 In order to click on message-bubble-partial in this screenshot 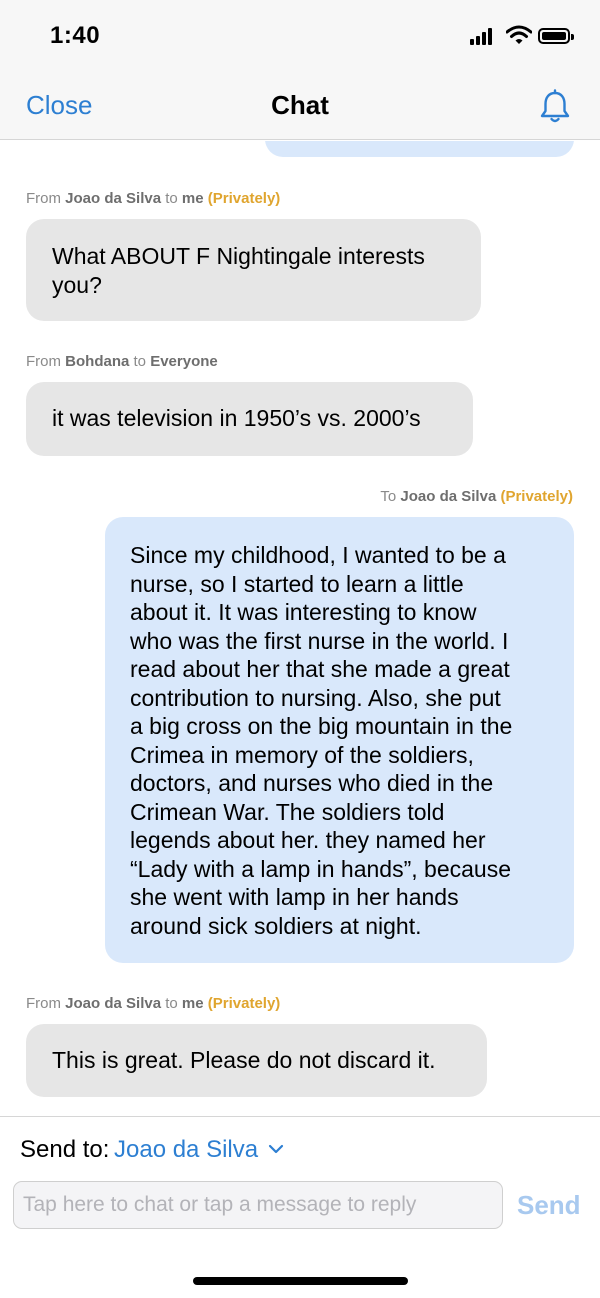, I will do `click(419, 149)`.